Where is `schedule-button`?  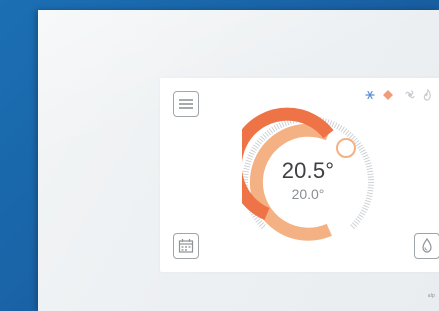 schedule-button is located at coordinates (186, 246).